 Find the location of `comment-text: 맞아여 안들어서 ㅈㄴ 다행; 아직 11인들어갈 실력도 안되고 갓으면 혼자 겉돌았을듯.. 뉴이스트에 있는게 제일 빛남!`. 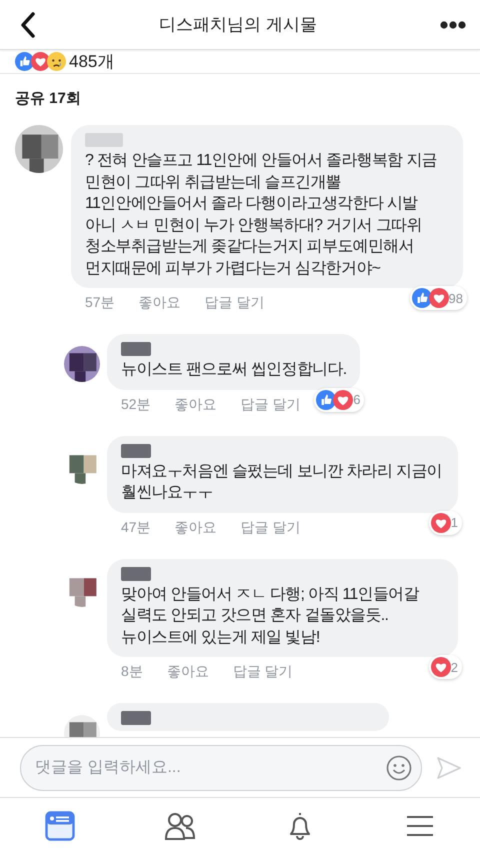

comment-text: 맞아여 안들어서 ㅈㄴ 다행; 아직 11인들어갈 실력도 안되고 갓으면 혼자 겉돌았을듯.. 뉴이스트에 있는게 제일 빛남! is located at coordinates (270, 616).